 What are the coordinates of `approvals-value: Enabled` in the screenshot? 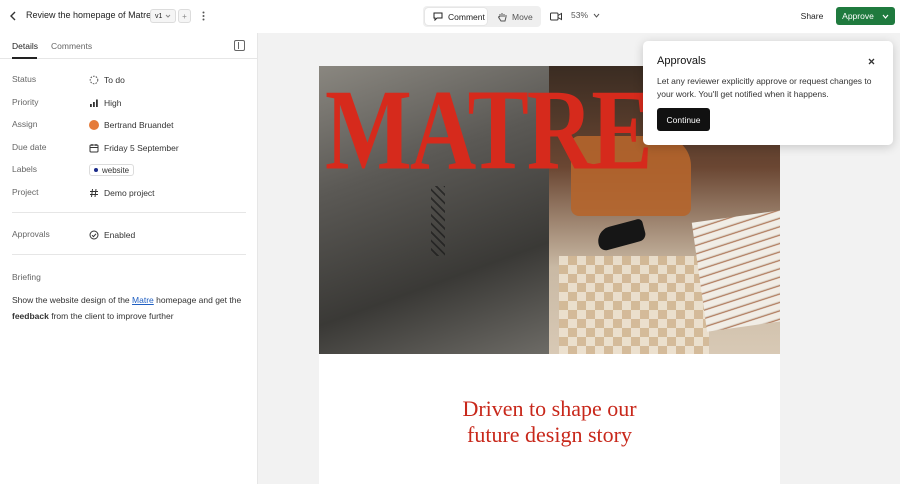 It's located at (112, 235).